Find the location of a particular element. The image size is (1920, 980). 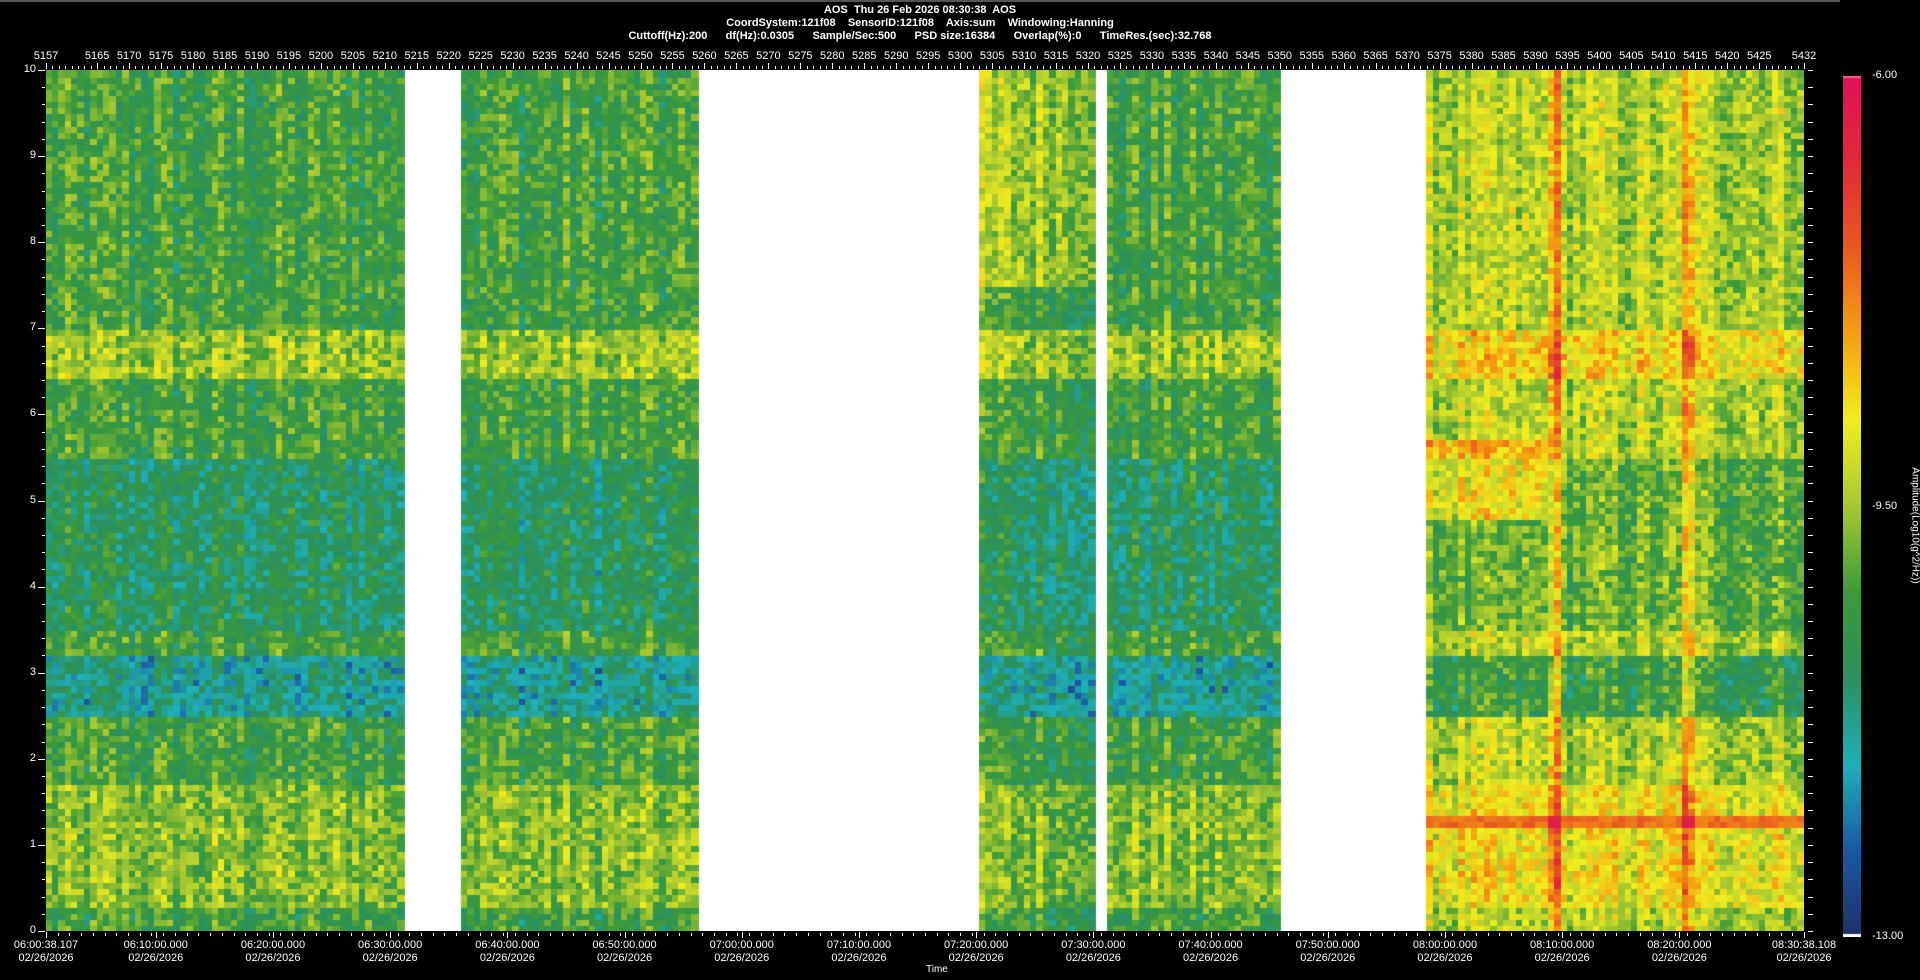

top-tick-label: 5340 is located at coordinates (1216, 56).